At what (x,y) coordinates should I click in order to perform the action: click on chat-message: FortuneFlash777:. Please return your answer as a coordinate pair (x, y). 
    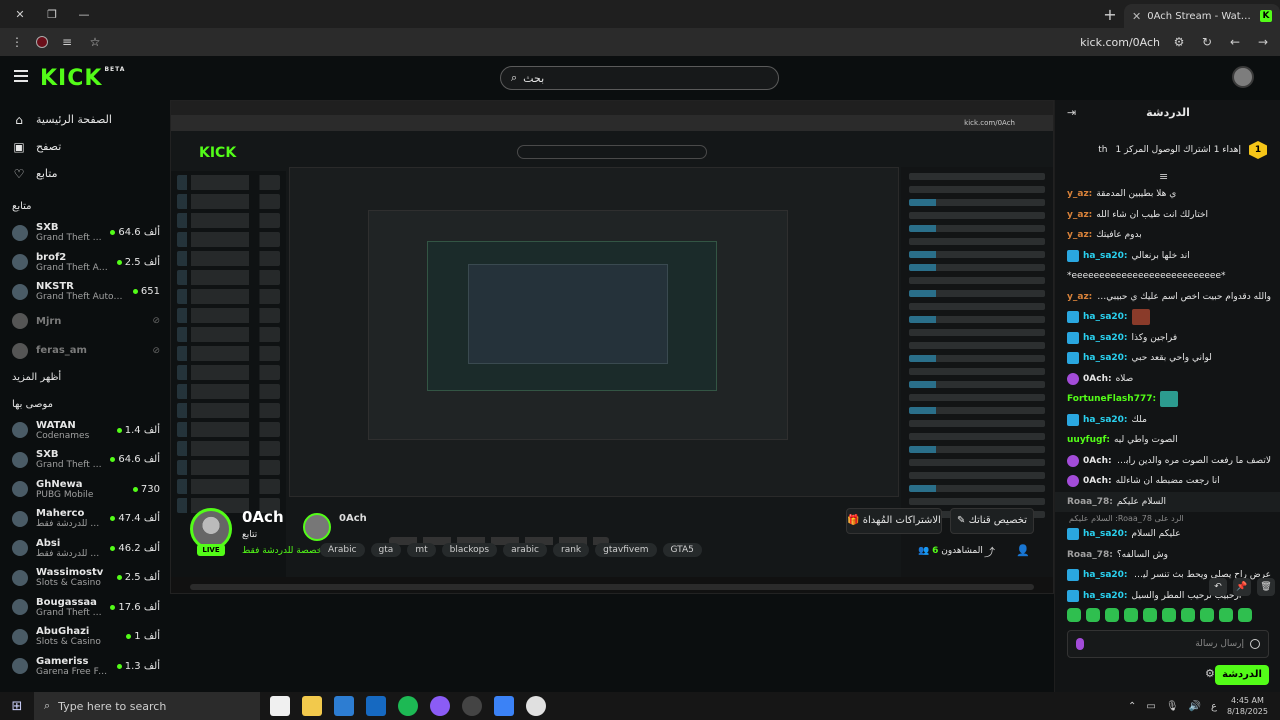
    Looking at the image, I should click on (1167, 399).